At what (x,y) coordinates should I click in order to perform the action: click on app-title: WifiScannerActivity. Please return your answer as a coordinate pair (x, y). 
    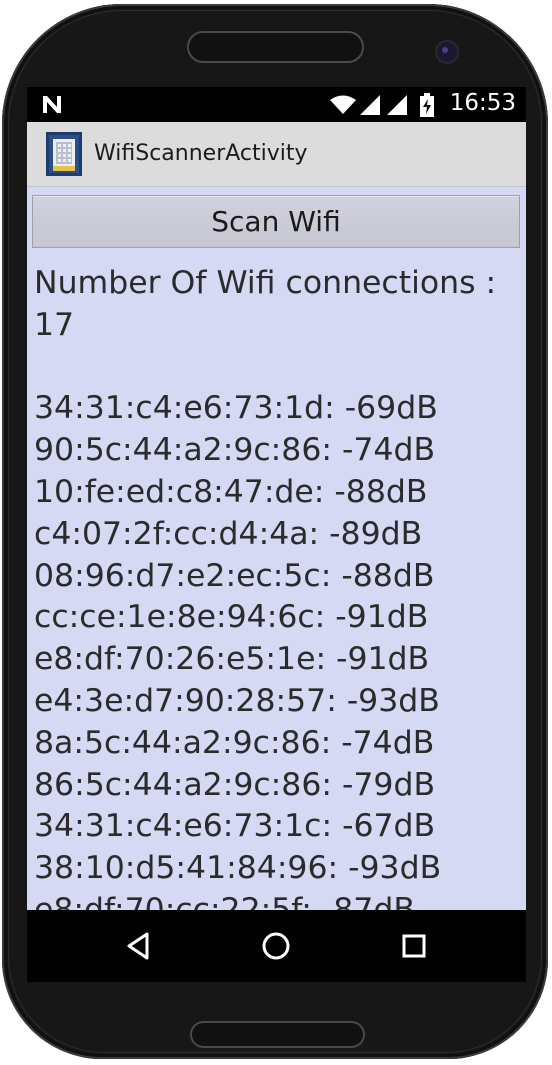
    Looking at the image, I should click on (201, 153).